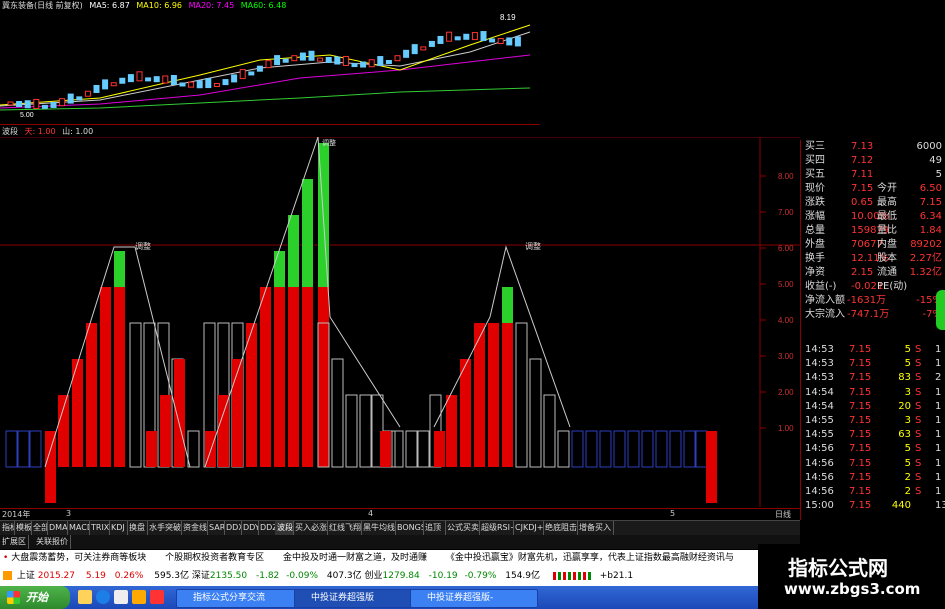 This screenshot has height=609, width=945. Describe the element at coordinates (344, 528) in the screenshot. I see `indicator-tab: 红线飞翔` at that location.